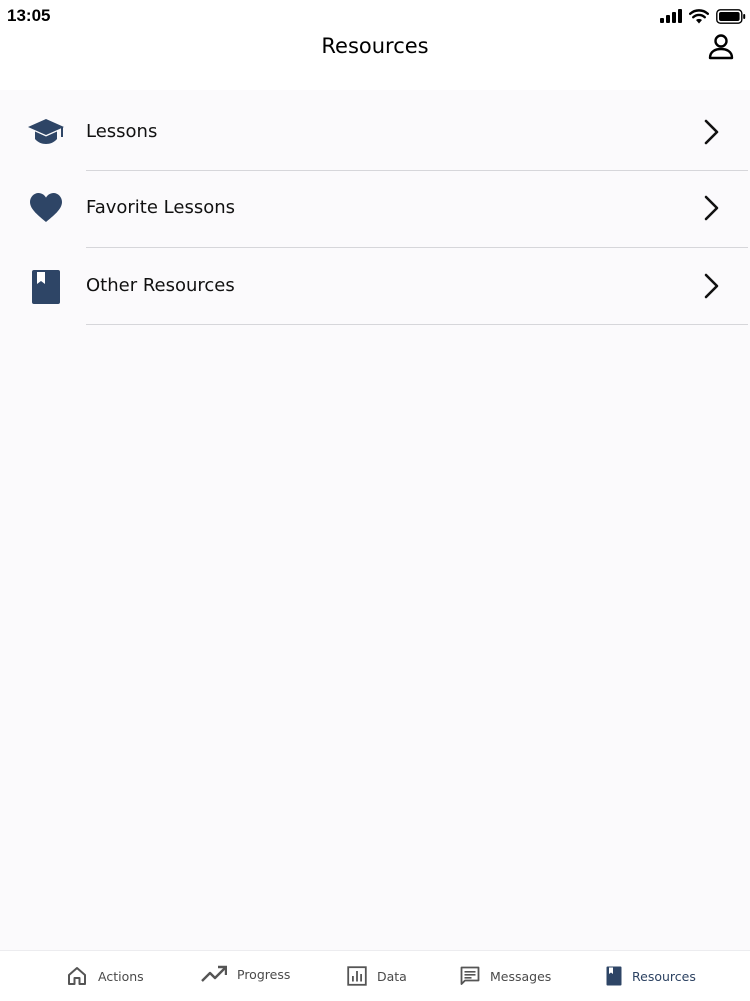 The width and height of the screenshot is (750, 1001). I want to click on battery-icon, so click(731, 16).